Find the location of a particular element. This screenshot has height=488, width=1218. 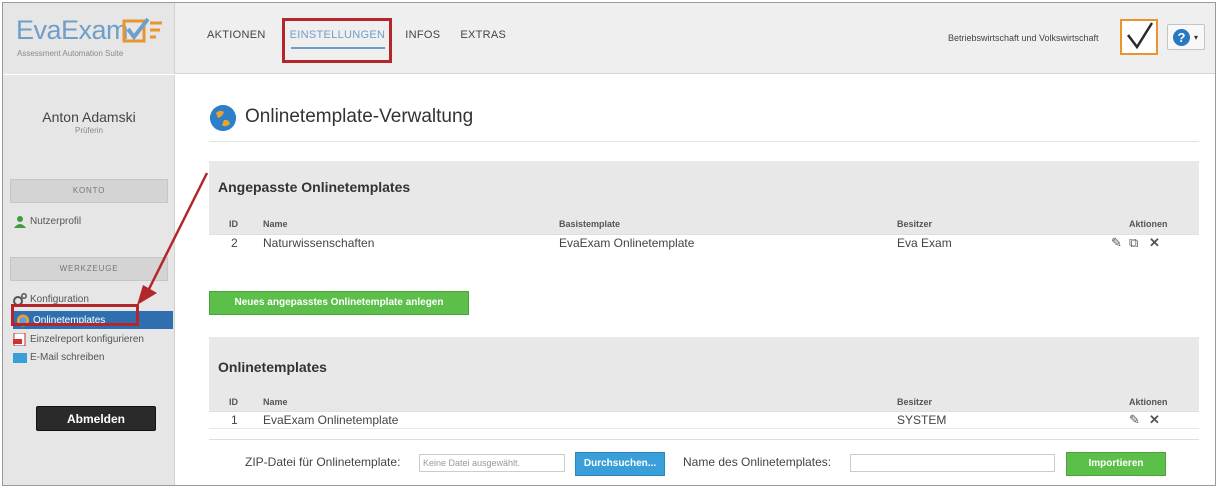

sidebar-highlight-box is located at coordinates (75, 315).